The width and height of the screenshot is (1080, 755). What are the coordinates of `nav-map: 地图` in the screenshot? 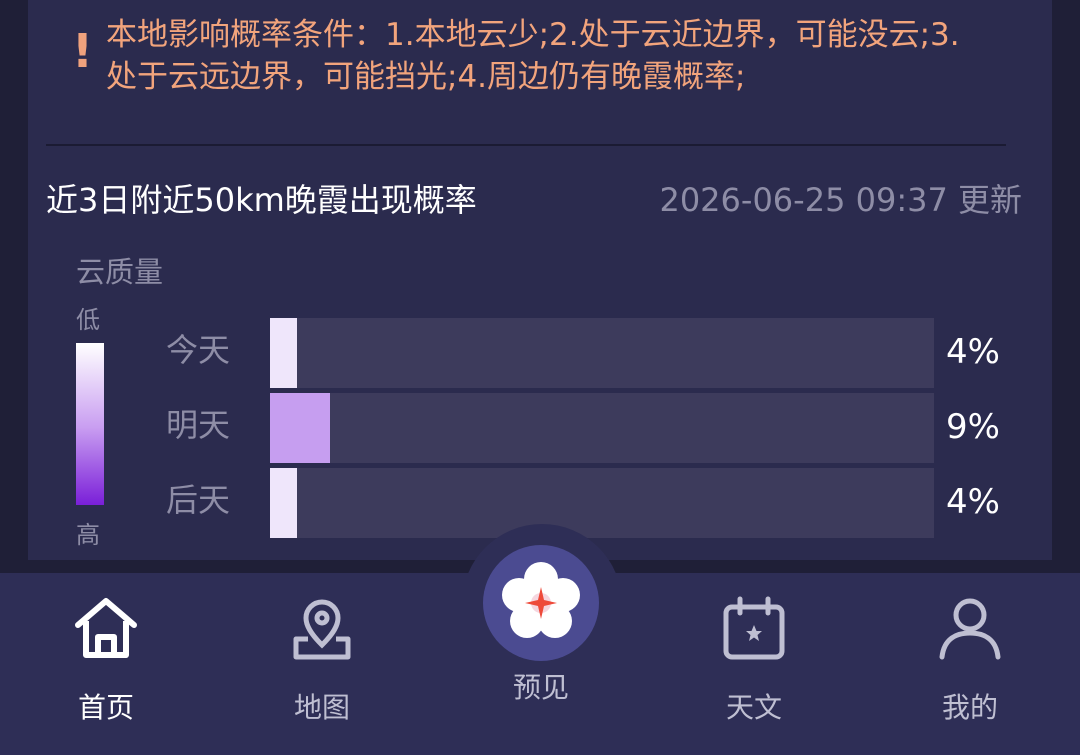 It's located at (322, 663).